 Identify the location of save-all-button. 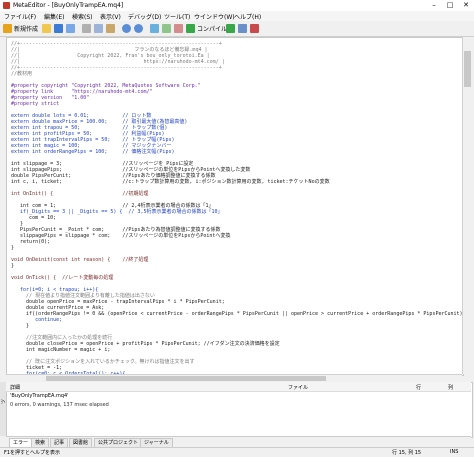
(71, 28).